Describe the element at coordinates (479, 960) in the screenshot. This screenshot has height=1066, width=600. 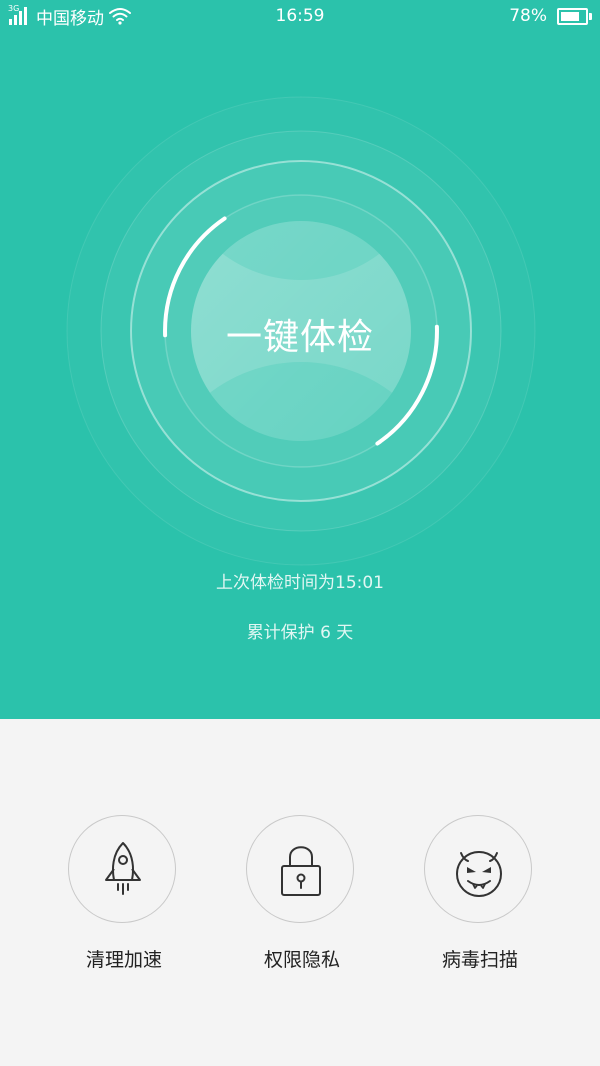
I see `tool-virus-scan-label: 病毒扫描` at that location.